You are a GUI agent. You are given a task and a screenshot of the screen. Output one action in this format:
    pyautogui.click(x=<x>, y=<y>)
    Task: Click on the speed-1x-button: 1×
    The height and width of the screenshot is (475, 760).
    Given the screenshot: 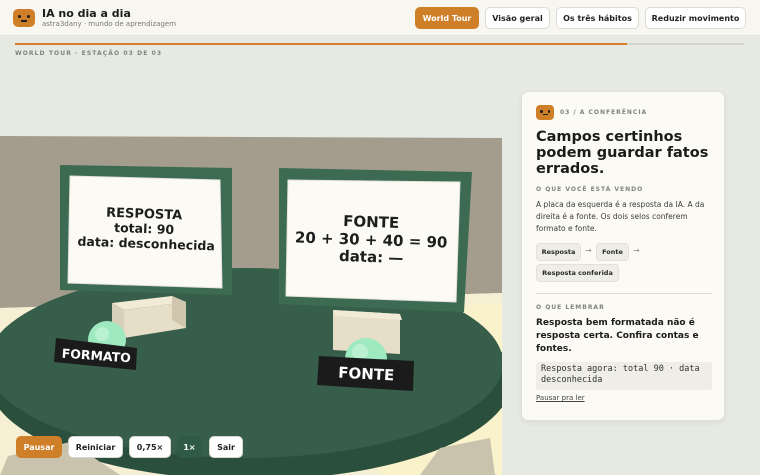 What is the action you would take?
    pyautogui.click(x=189, y=447)
    